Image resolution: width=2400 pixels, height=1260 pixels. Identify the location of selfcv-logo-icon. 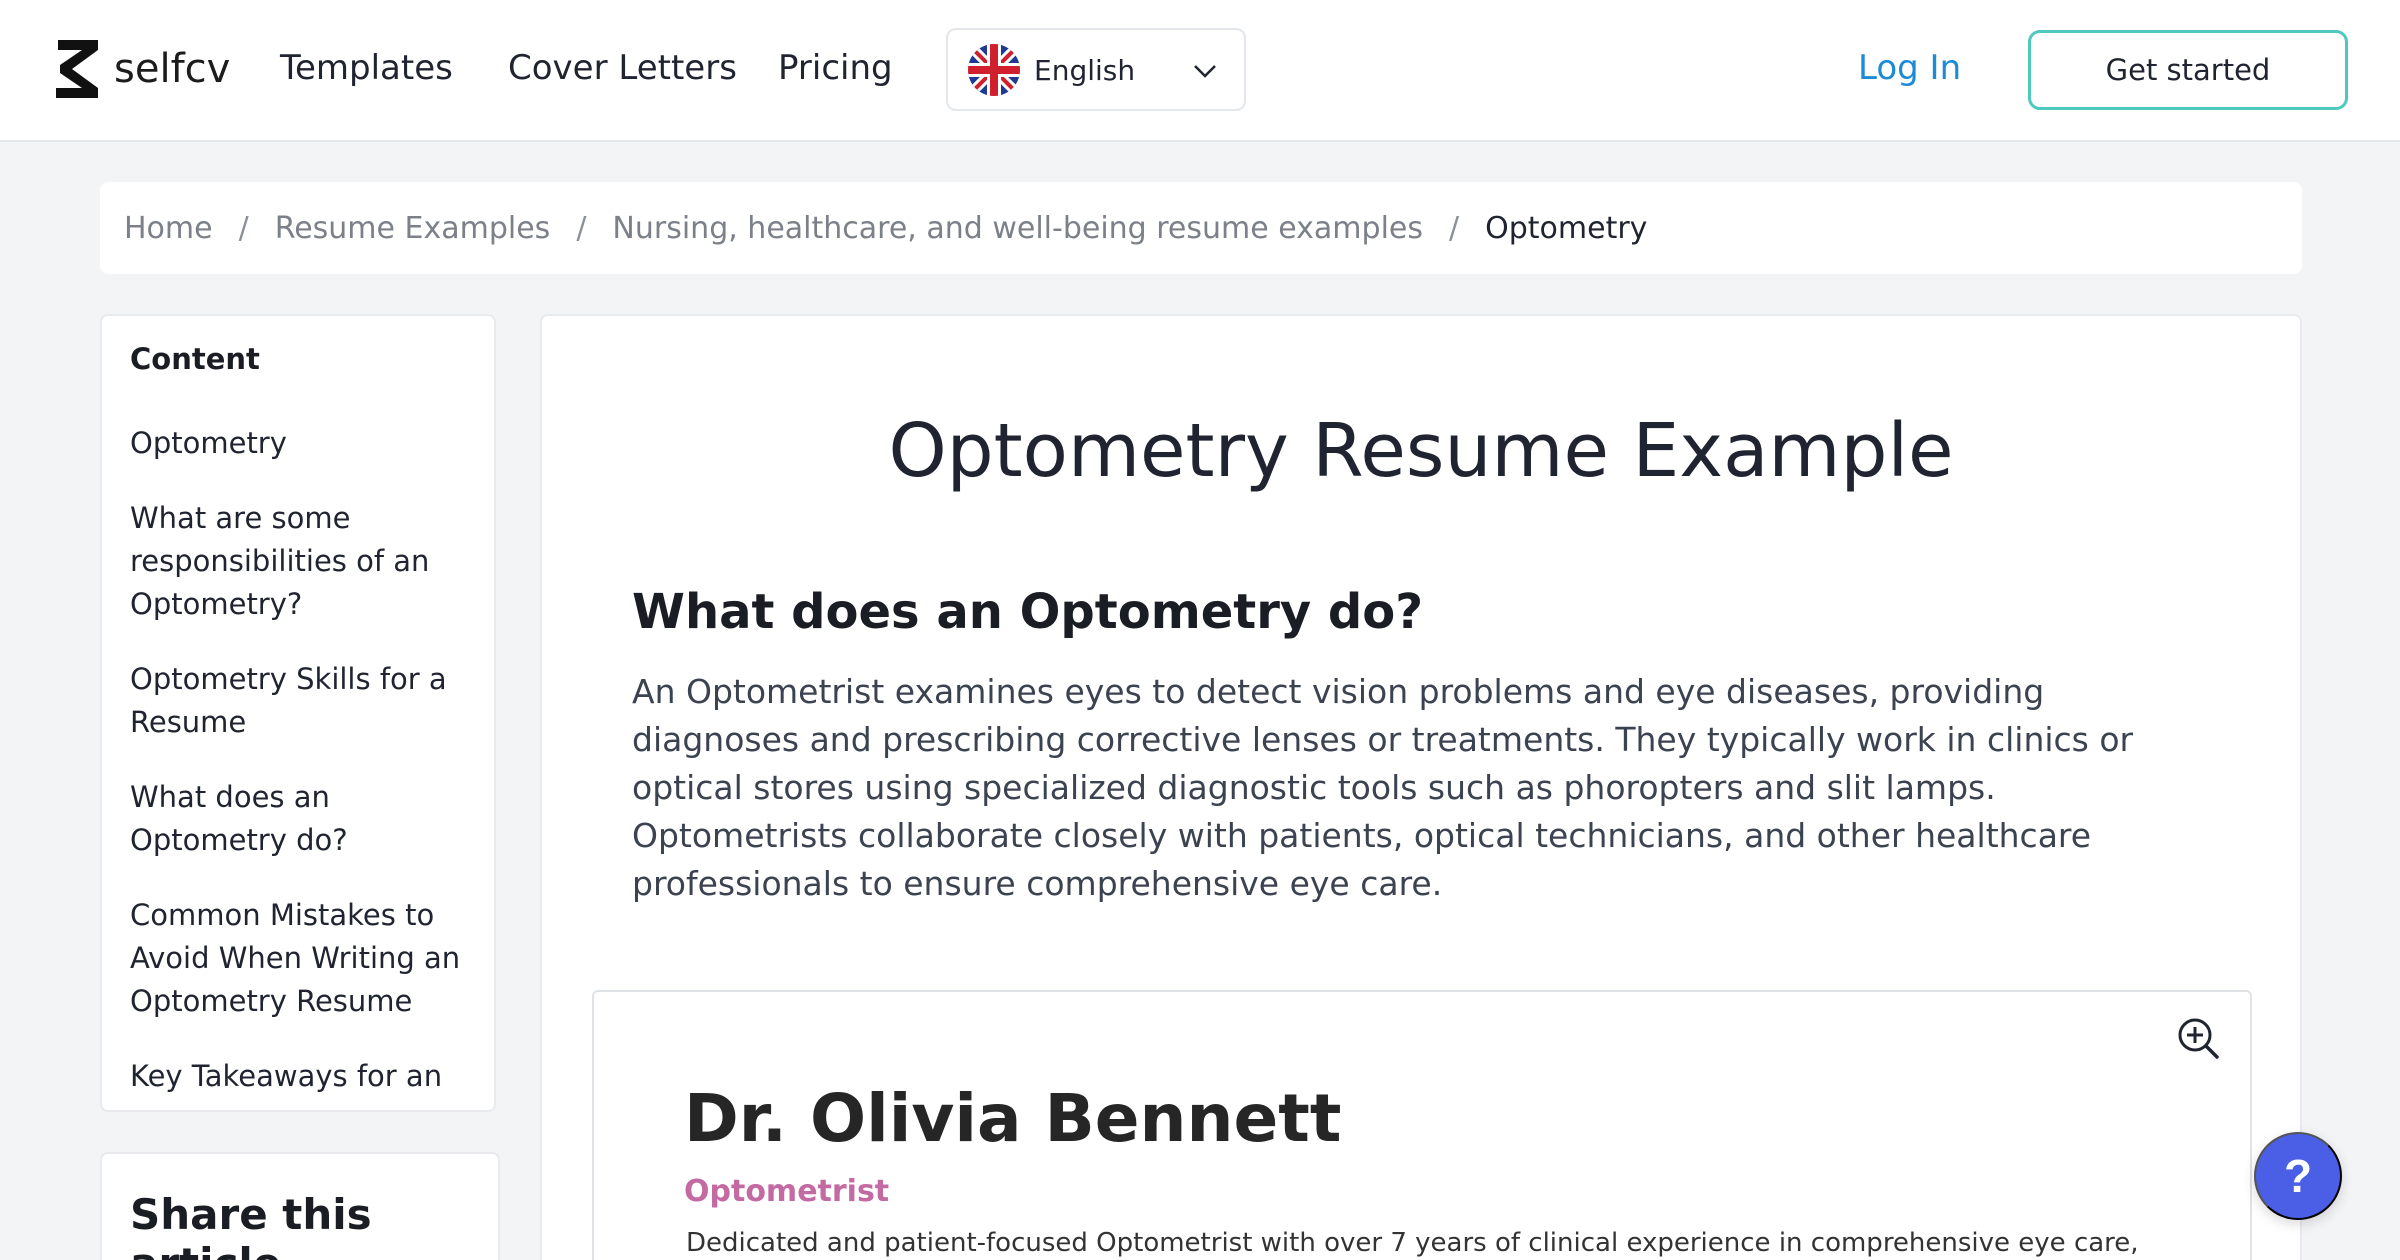
(77, 69).